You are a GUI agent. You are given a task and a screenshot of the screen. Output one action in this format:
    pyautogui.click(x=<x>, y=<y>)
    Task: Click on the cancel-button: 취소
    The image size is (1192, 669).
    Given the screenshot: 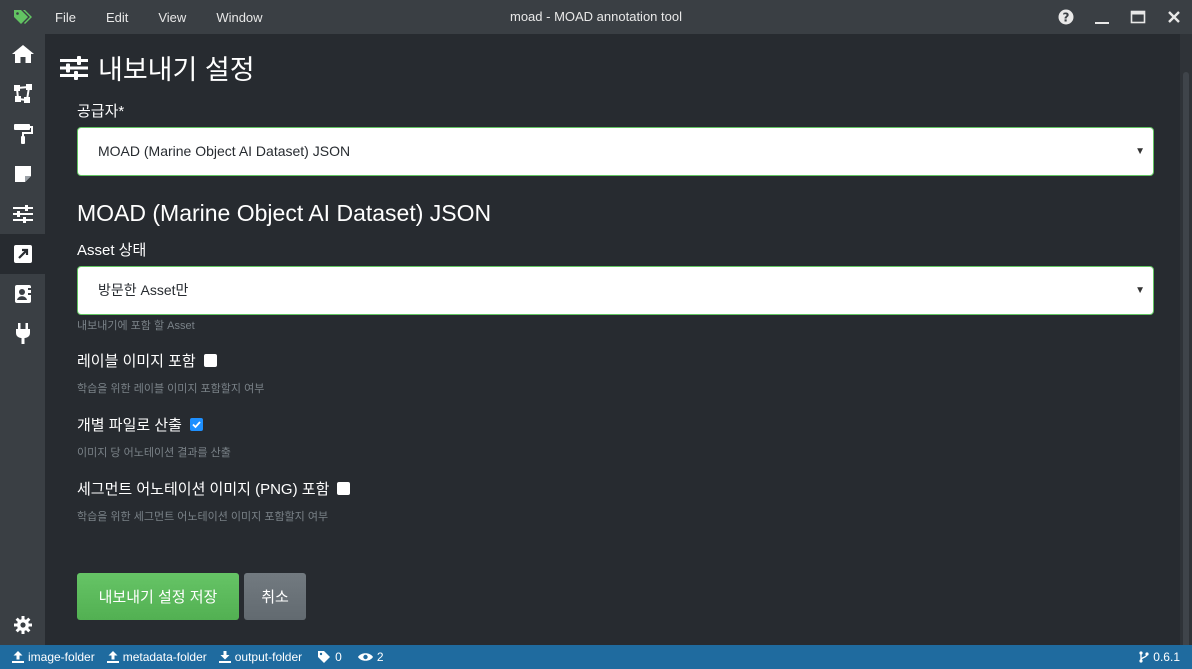 What is the action you would take?
    pyautogui.click(x=275, y=596)
    